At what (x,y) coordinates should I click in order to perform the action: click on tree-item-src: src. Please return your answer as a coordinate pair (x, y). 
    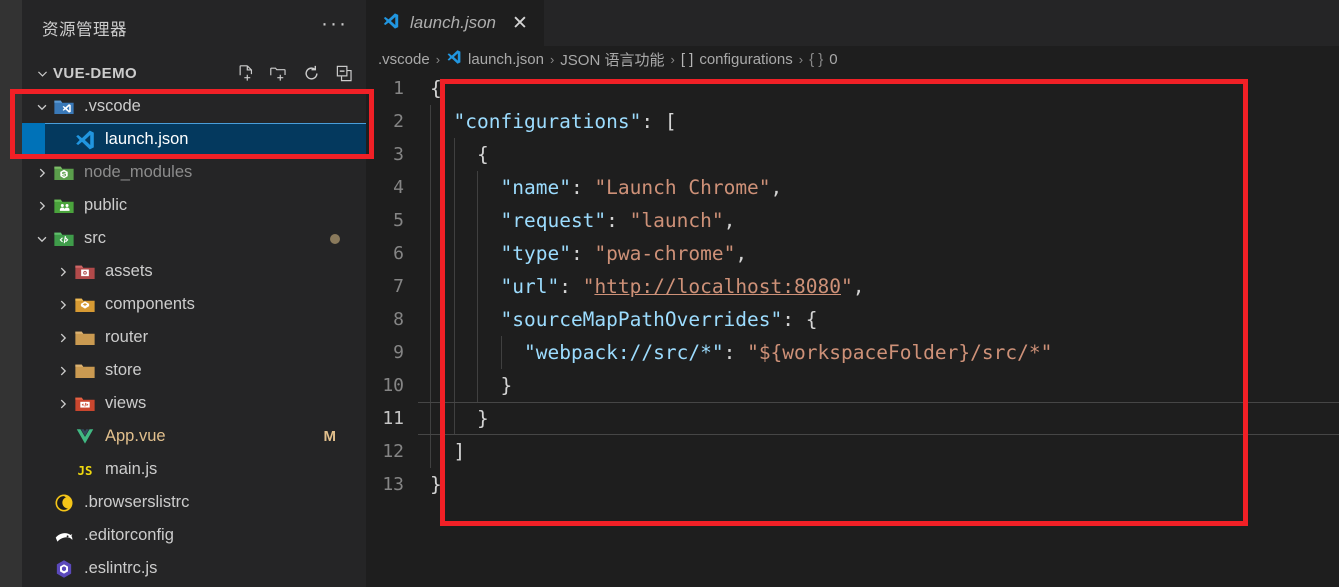
    Looking at the image, I should click on (194, 238).